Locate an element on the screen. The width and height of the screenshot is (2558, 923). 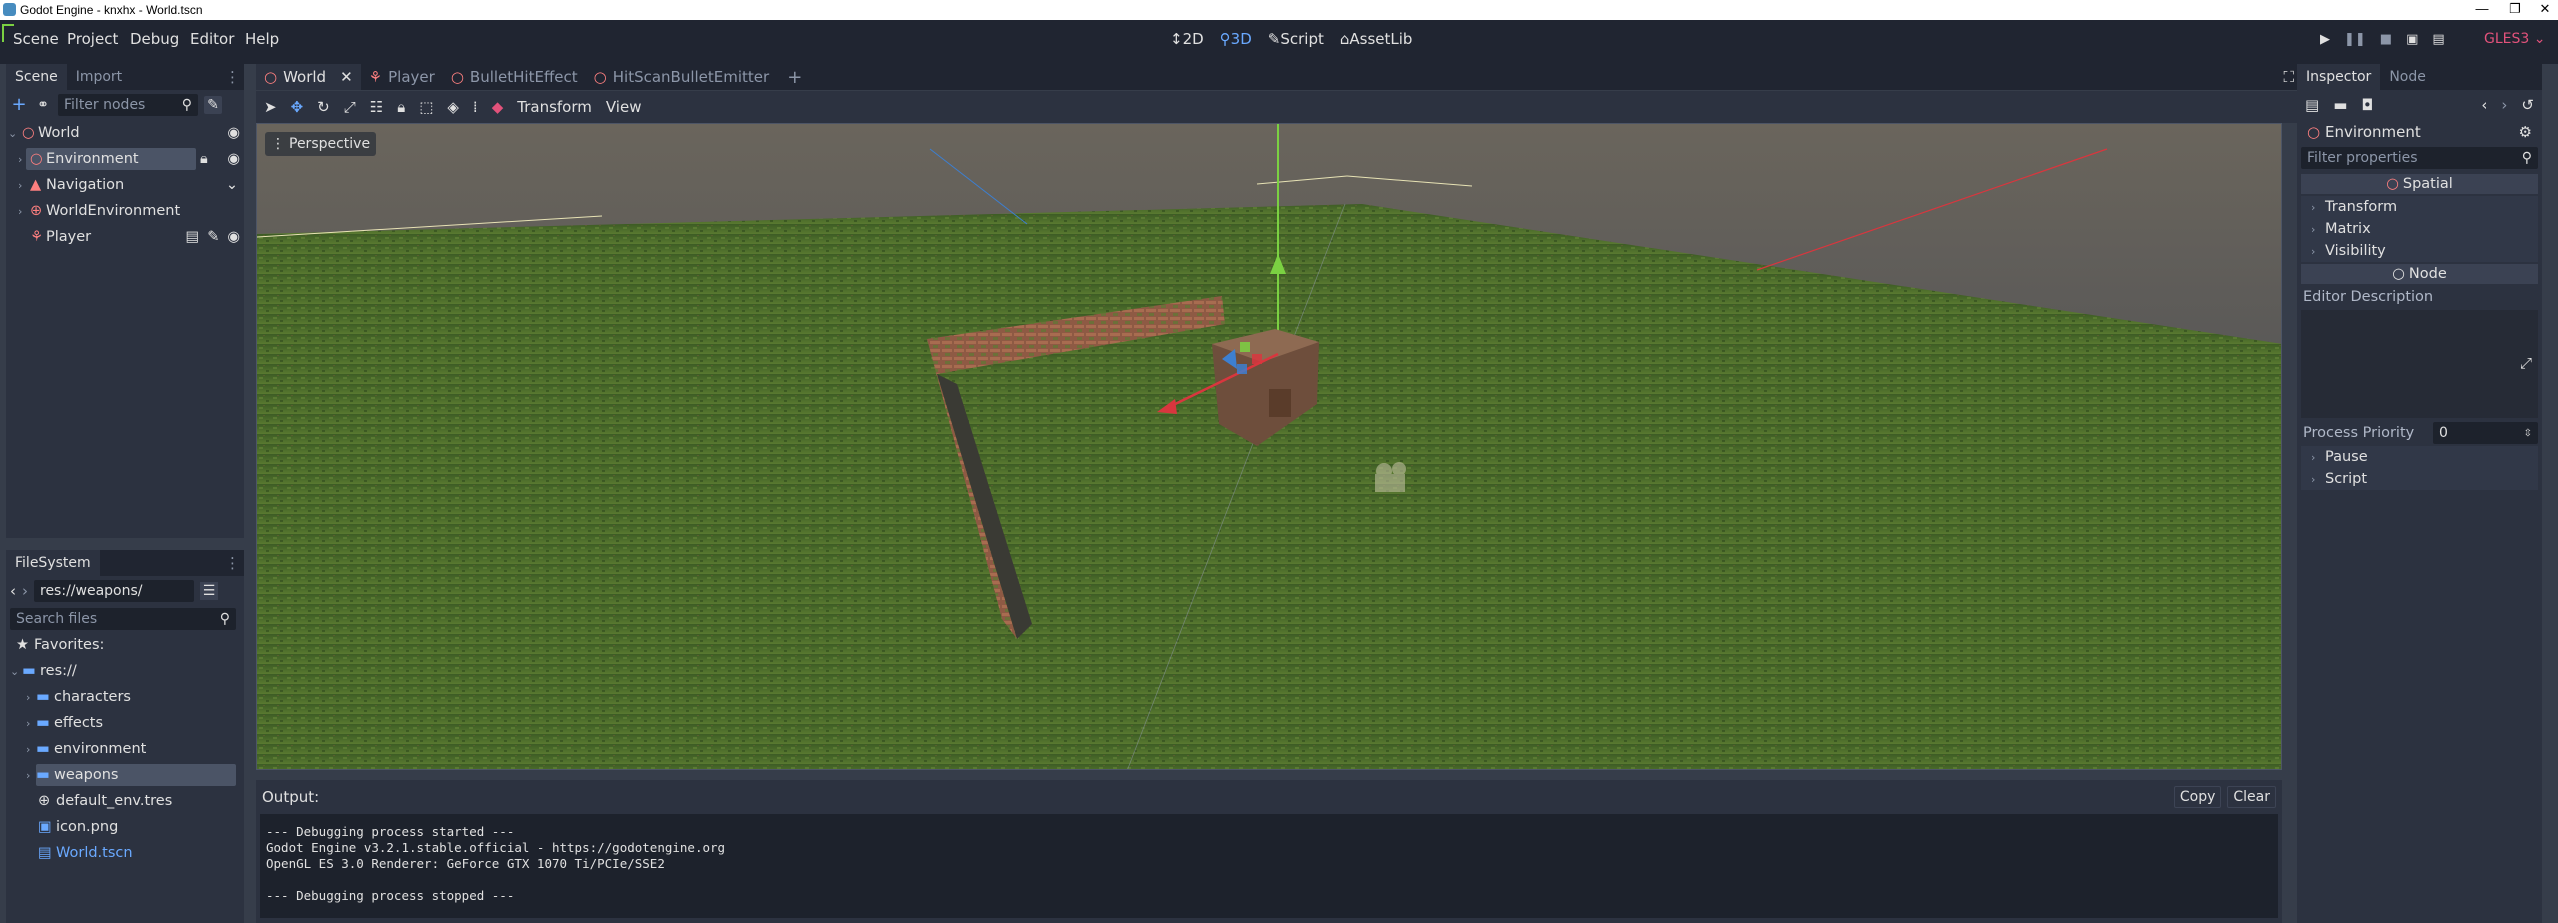
tree-item-environment: › ○ Environment 🔒︎ ◉ is located at coordinates (125, 159).